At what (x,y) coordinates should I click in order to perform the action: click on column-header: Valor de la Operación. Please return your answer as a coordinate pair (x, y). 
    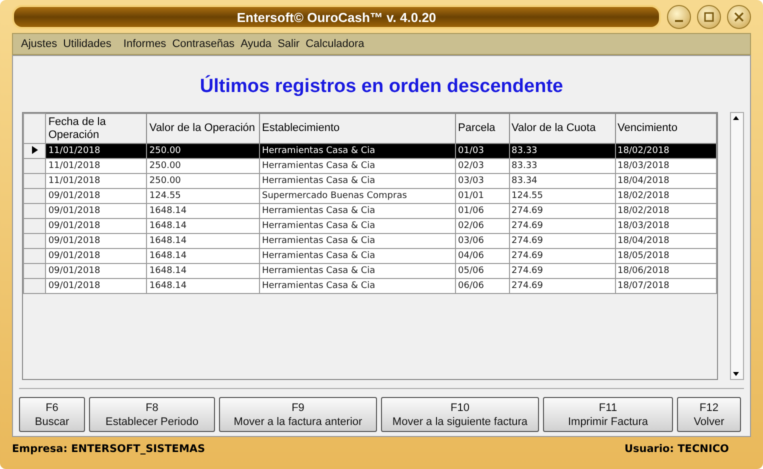
    Looking at the image, I should click on (203, 129).